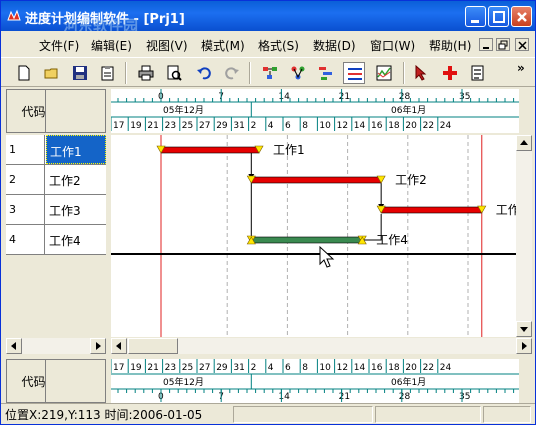 The width and height of the screenshot is (536, 425). What do you see at coordinates (167, 45) in the screenshot?
I see `menu-view: 视图(V)` at bounding box center [167, 45].